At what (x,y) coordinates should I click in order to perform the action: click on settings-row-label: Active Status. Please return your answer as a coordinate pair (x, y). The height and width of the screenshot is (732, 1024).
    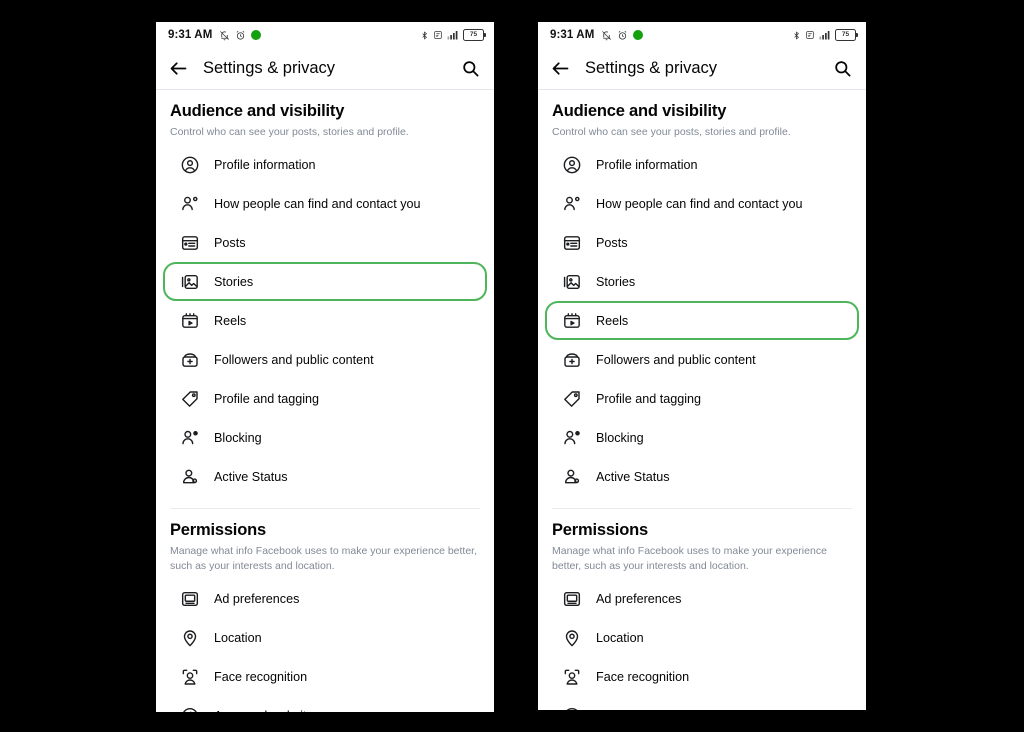
    Looking at the image, I should click on (633, 476).